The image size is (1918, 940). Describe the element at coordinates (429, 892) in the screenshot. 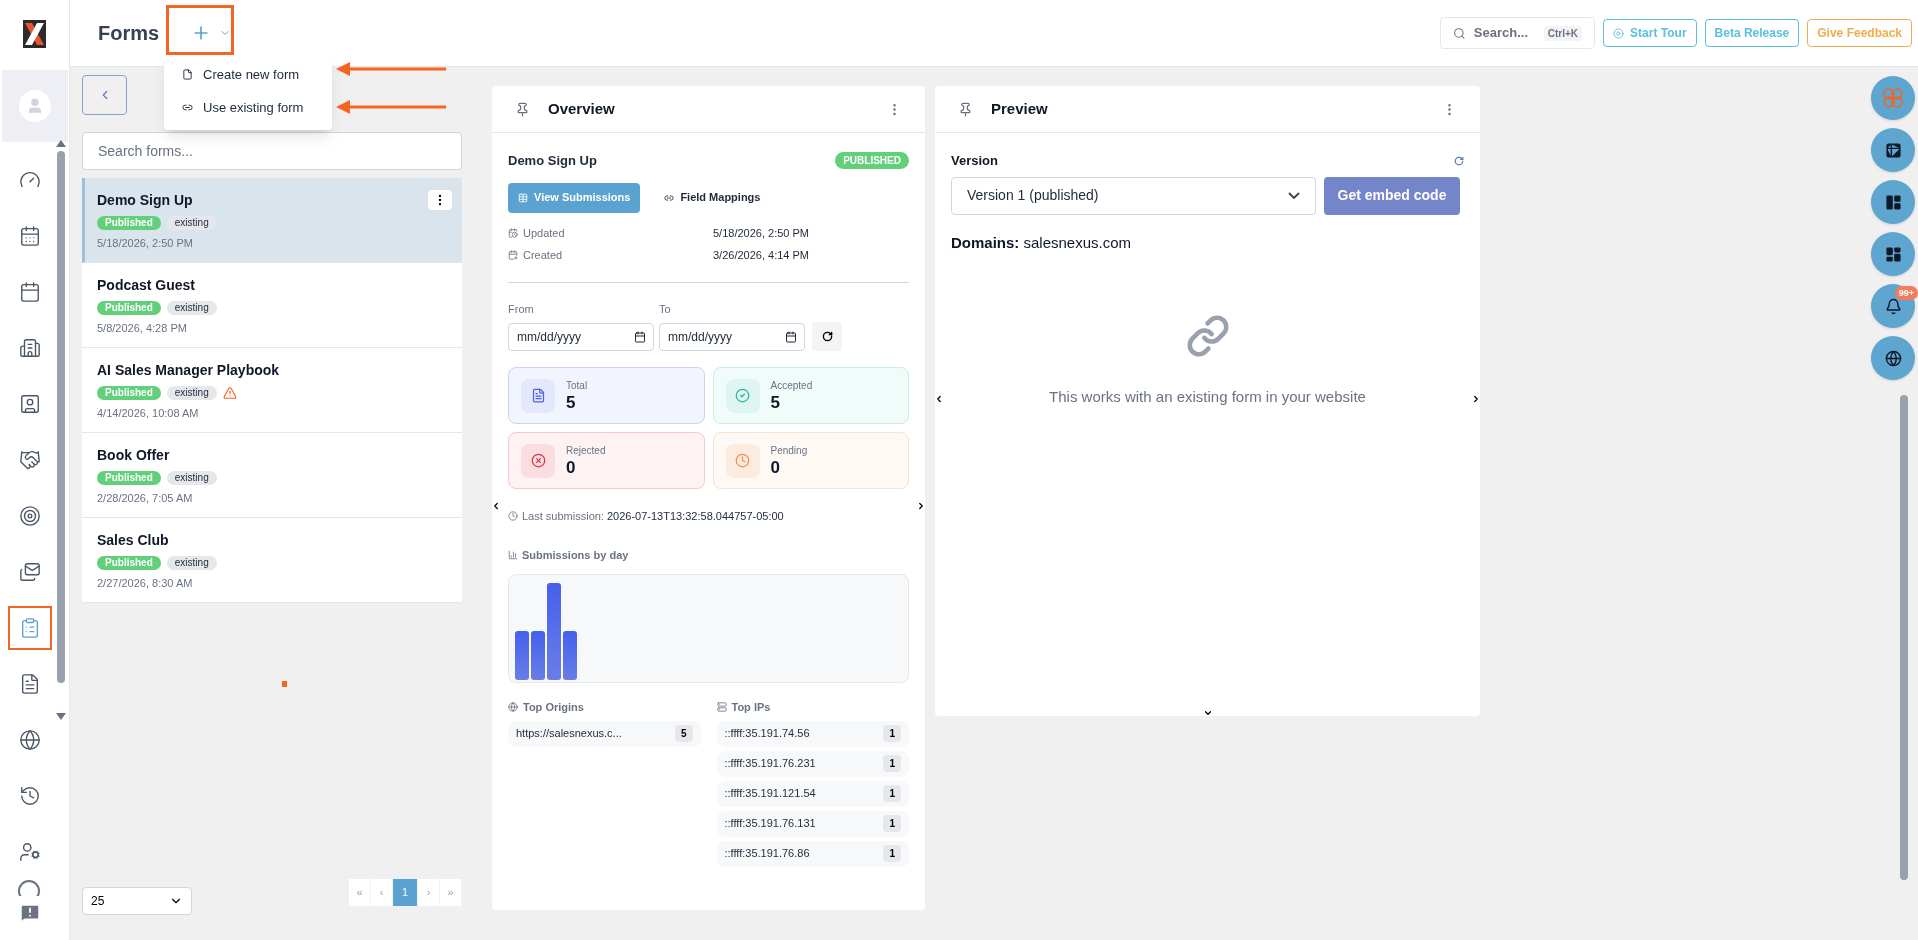

I see `pagination-button: ›` at that location.